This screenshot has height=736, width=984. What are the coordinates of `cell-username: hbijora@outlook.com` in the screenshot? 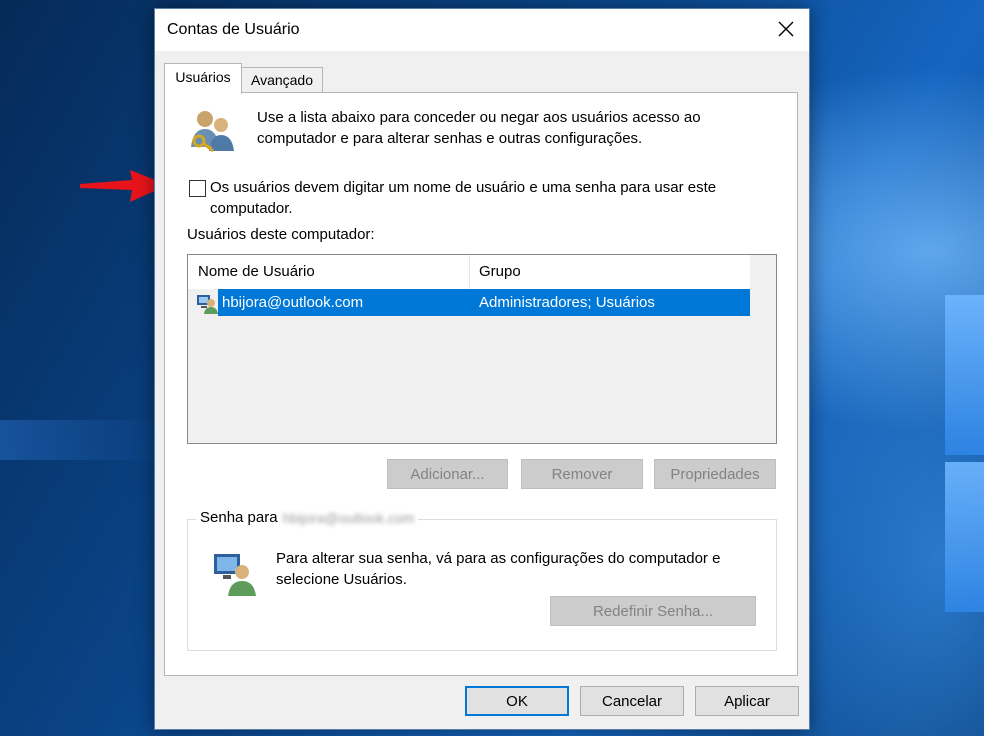 It's located at (293, 302).